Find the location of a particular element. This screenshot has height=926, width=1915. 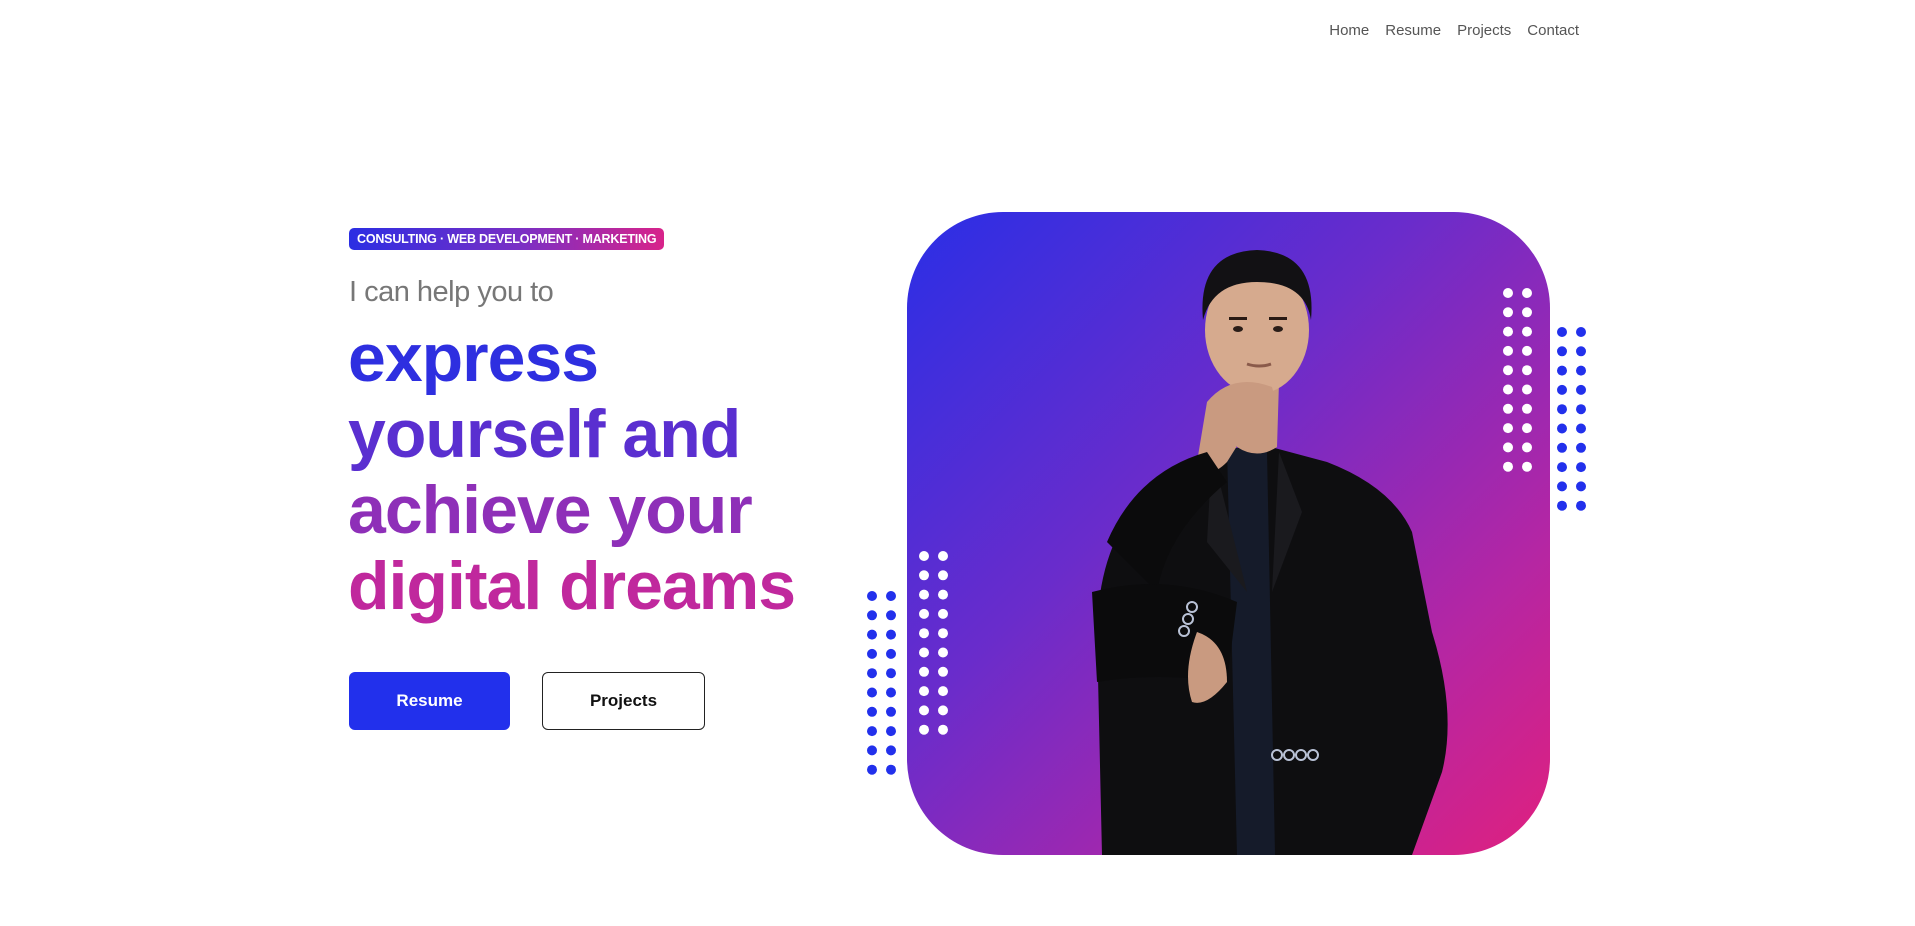

headline-line-2: yourself and is located at coordinates (544, 434).